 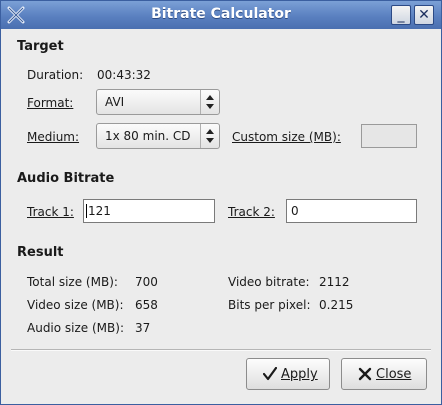 I want to click on duration-value: 00:43:32, so click(x=124, y=75).